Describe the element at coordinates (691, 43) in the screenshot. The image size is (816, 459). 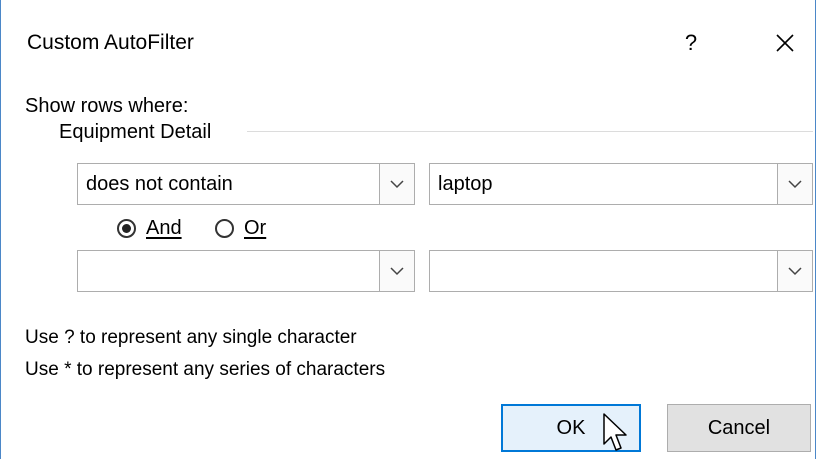
I see `help-button: ?` at that location.